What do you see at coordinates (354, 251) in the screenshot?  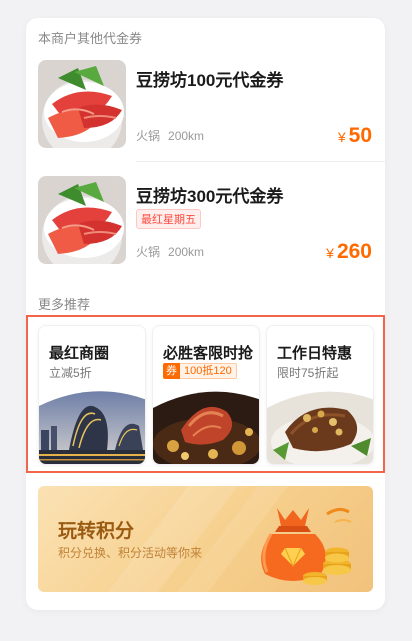 I see `price-value: 260` at bounding box center [354, 251].